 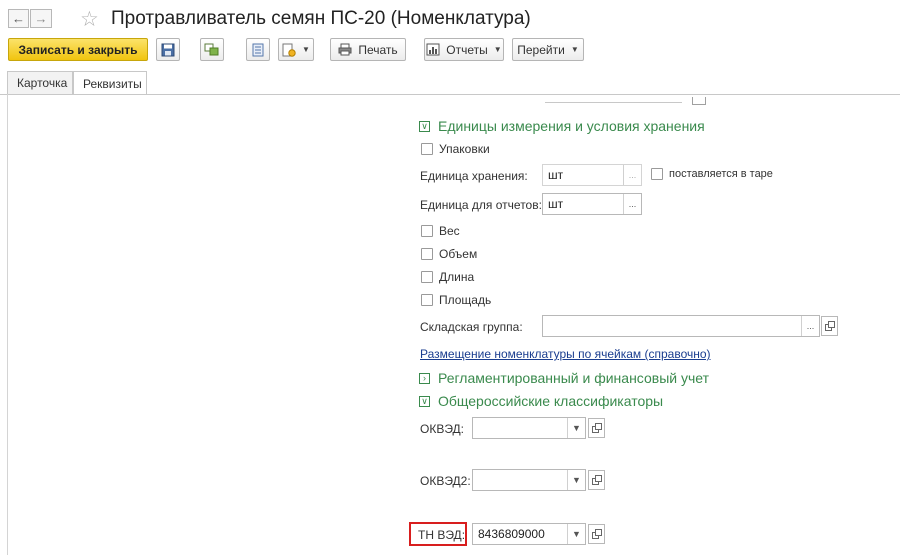 I want to click on expand-icon: ›, so click(x=424, y=378).